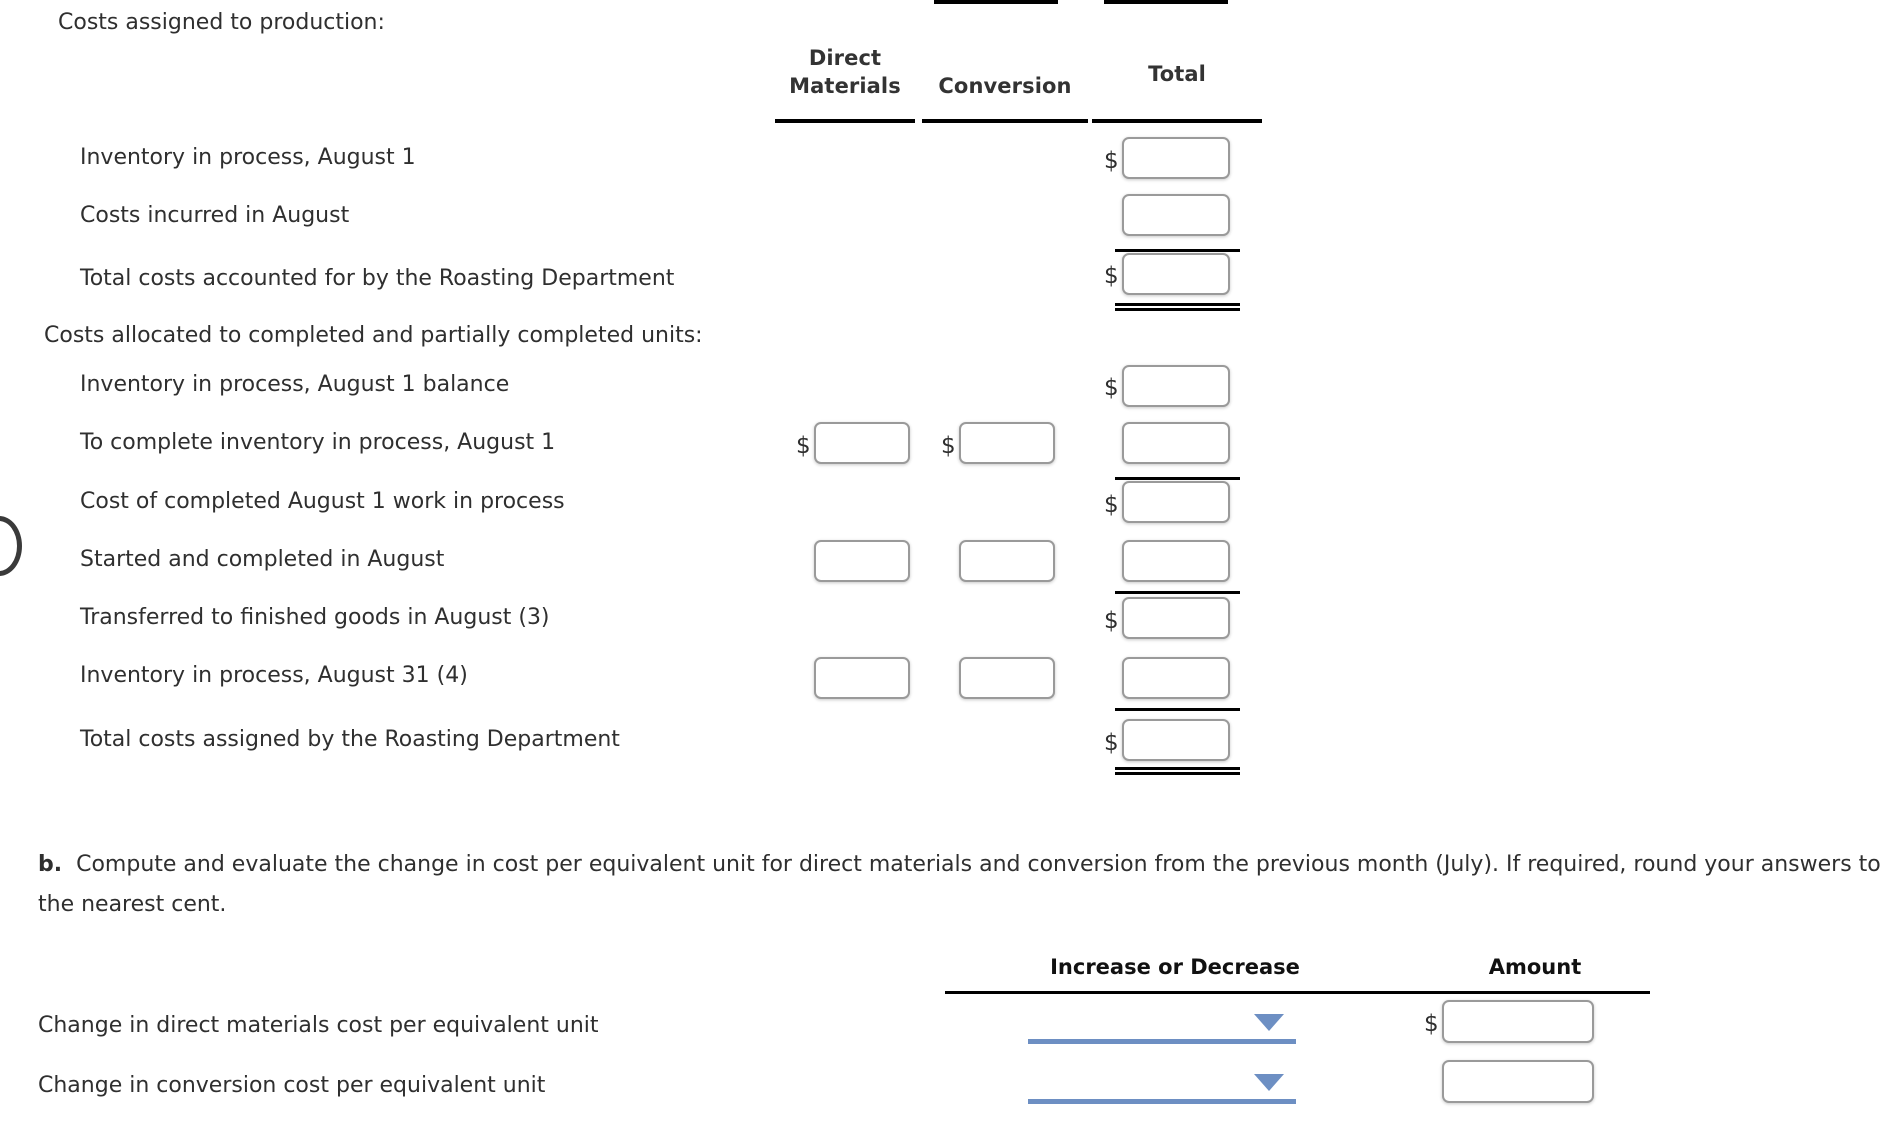 This screenshot has width=1890, height=1142. Describe the element at coordinates (1176, 386) in the screenshot. I see `input-total-inventory-aug1-balance` at that location.